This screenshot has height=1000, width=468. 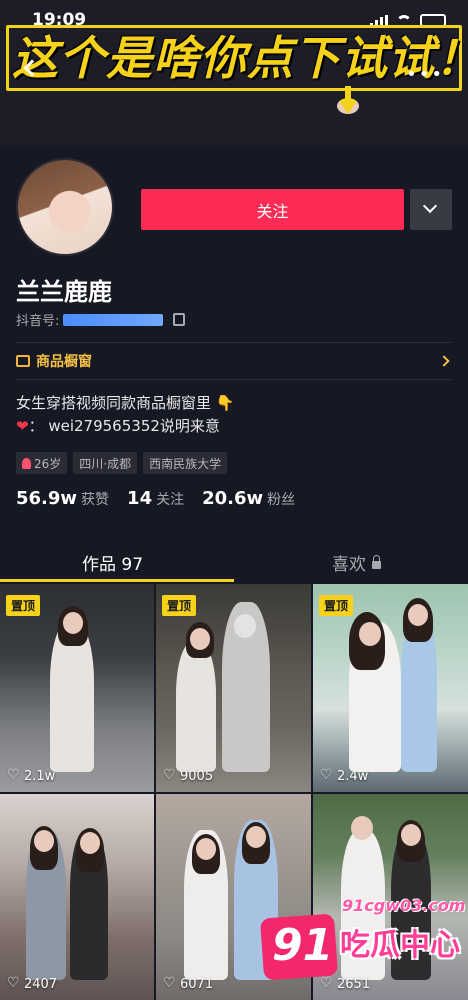 I want to click on stat-following: 14 关注, so click(x=155, y=498).